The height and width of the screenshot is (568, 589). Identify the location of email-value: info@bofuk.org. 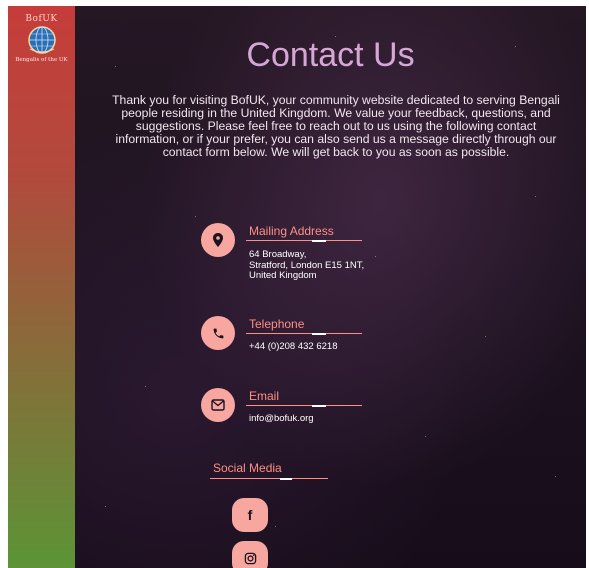
(281, 419).